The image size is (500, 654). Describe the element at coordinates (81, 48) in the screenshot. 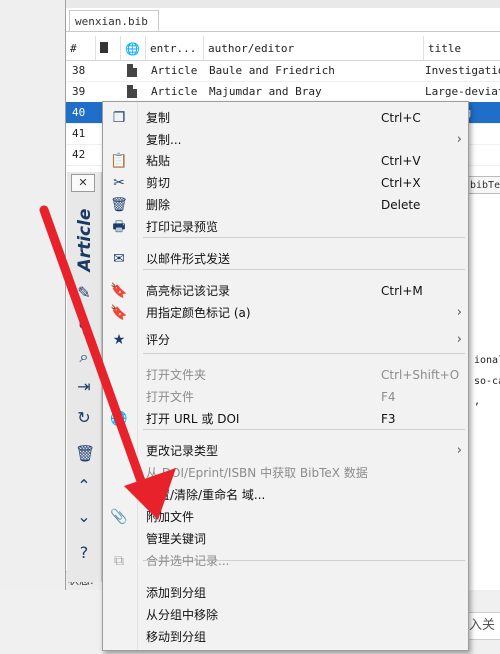

I see `col-header-number: #` at that location.